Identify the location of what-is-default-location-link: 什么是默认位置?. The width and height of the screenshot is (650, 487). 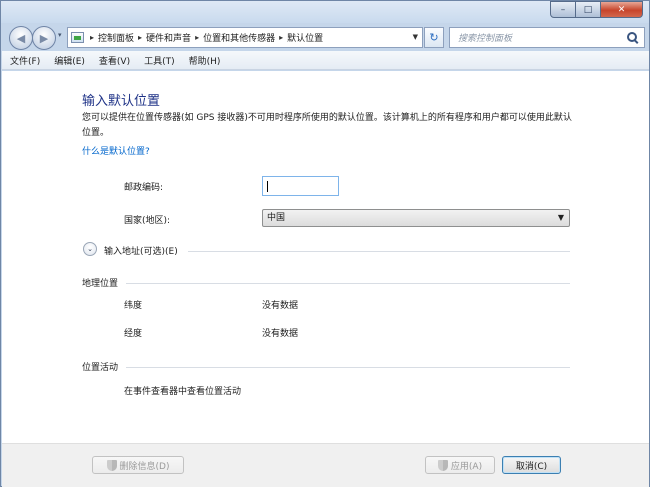
(116, 150).